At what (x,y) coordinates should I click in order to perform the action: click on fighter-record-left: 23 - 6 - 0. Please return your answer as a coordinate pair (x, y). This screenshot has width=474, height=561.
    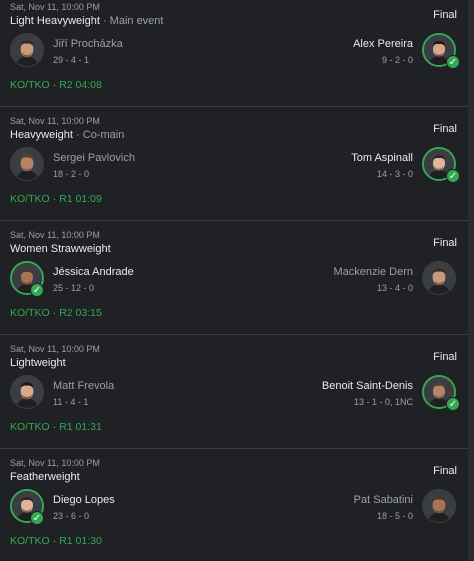
    Looking at the image, I should click on (71, 516).